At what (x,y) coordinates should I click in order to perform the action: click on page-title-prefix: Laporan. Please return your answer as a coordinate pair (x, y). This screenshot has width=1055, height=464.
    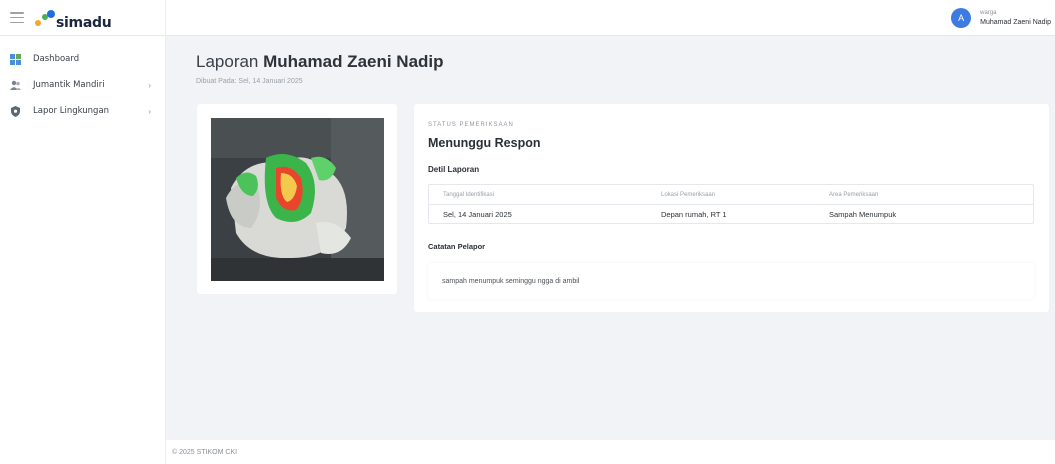
    Looking at the image, I should click on (227, 61).